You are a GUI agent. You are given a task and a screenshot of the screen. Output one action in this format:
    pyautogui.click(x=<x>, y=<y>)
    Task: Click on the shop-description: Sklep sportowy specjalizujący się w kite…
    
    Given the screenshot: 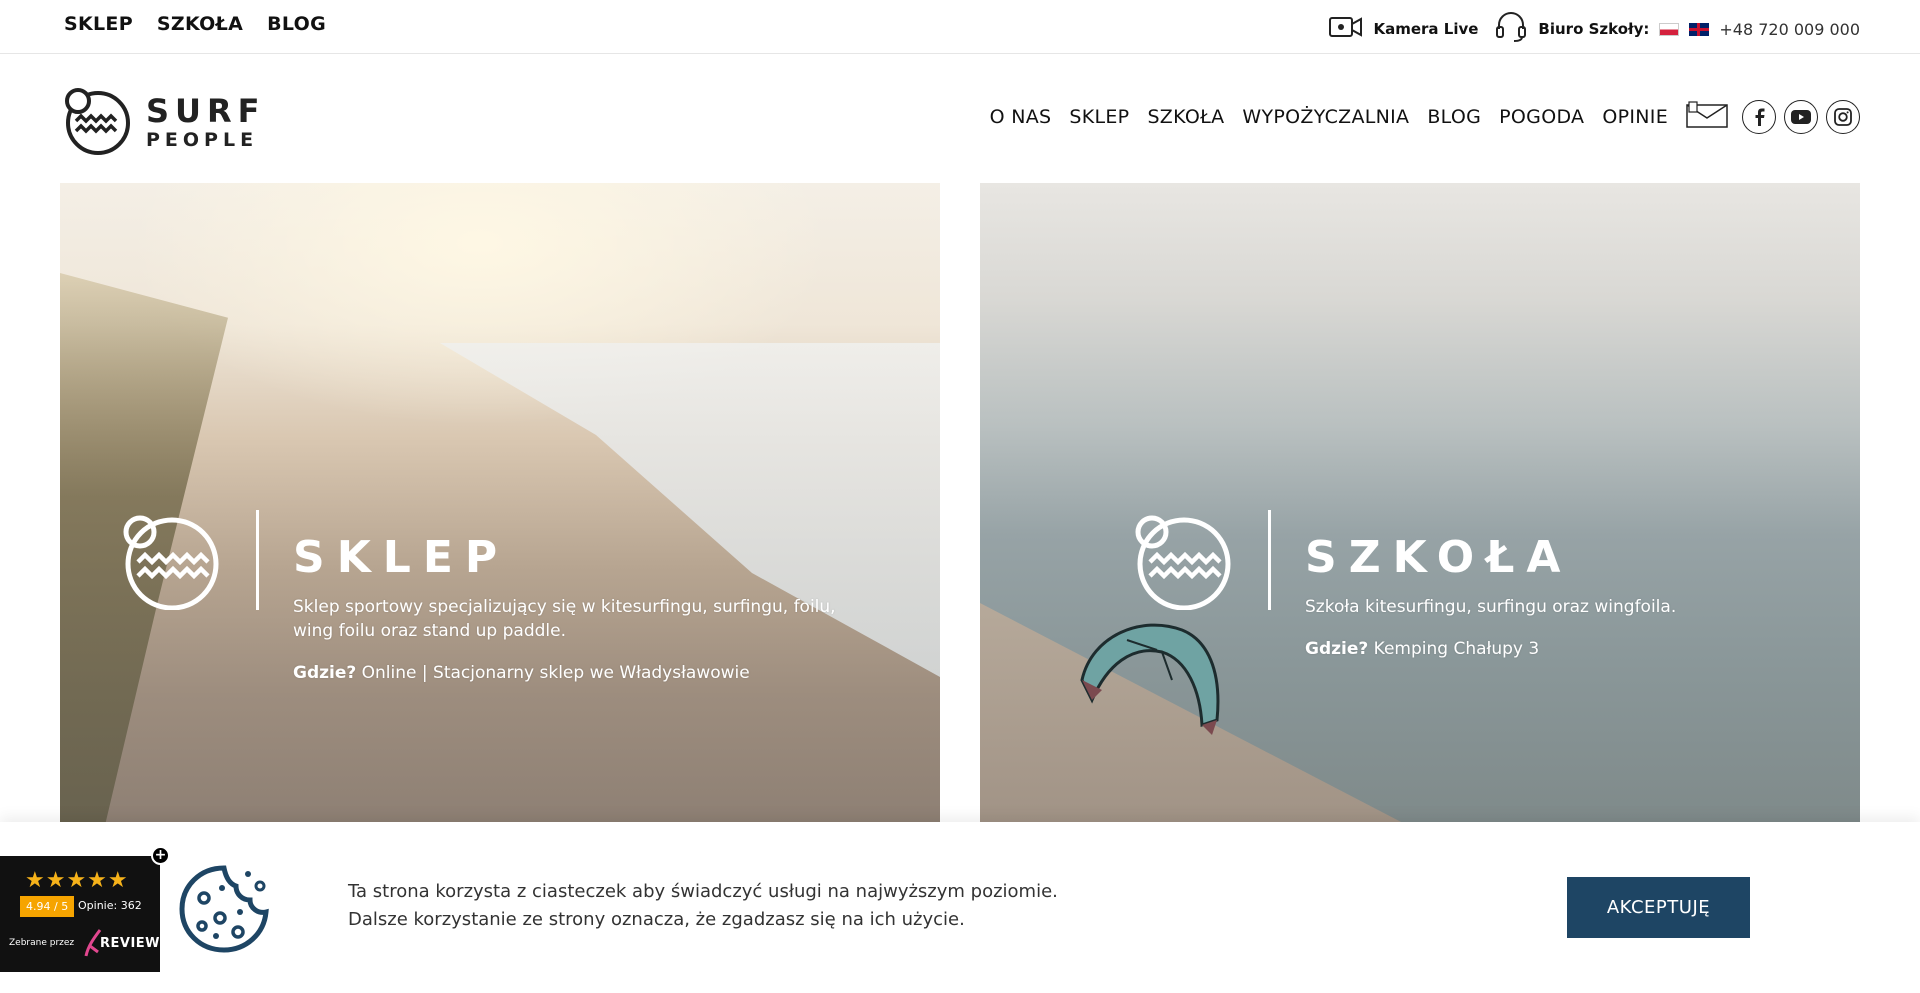 What is the action you would take?
    pyautogui.click(x=564, y=619)
    